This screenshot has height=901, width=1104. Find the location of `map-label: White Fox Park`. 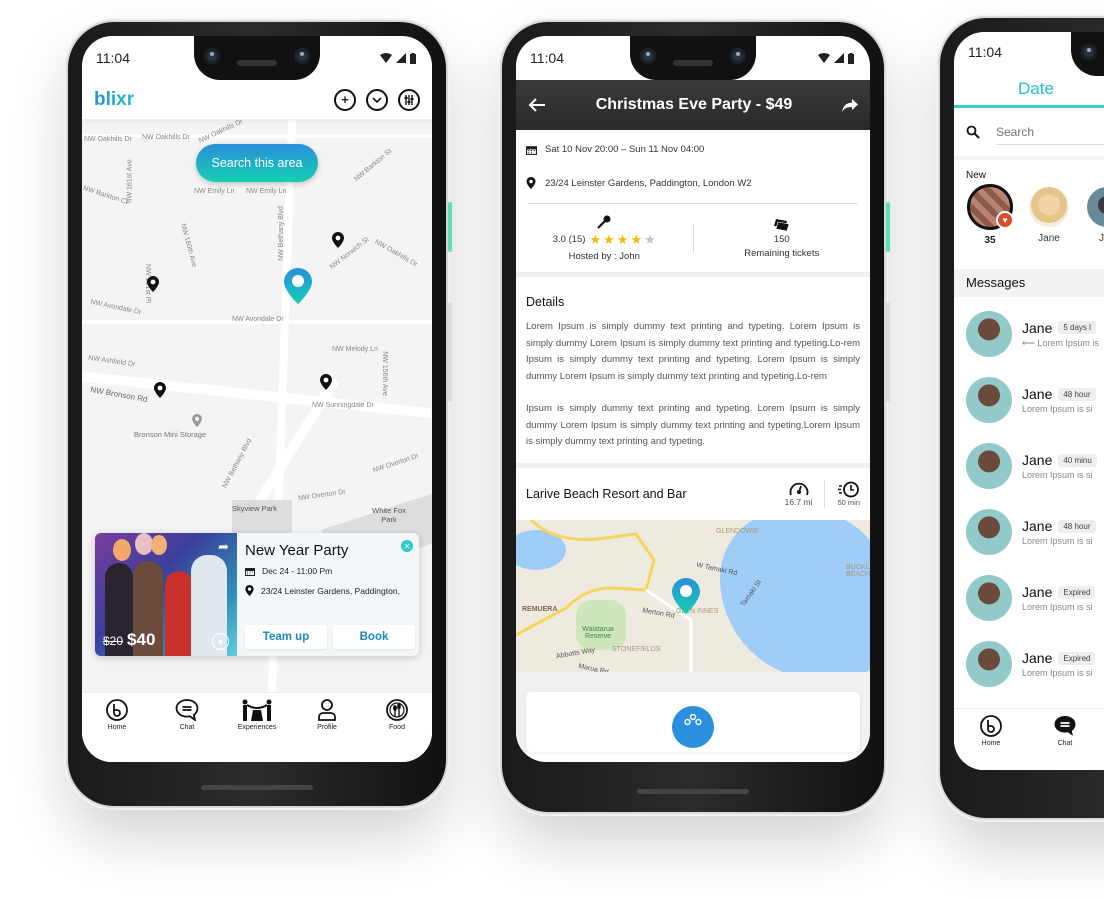

map-label: White Fox Park is located at coordinates (389, 515).